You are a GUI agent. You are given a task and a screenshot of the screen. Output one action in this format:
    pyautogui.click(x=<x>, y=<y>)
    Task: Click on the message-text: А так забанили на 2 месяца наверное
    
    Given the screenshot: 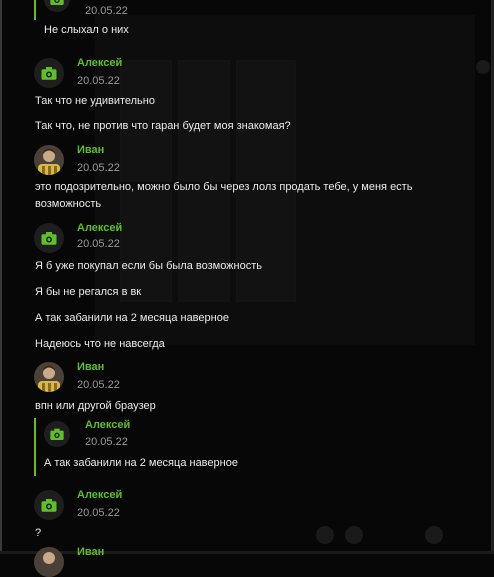 What is the action you would take?
    pyautogui.click(x=132, y=318)
    